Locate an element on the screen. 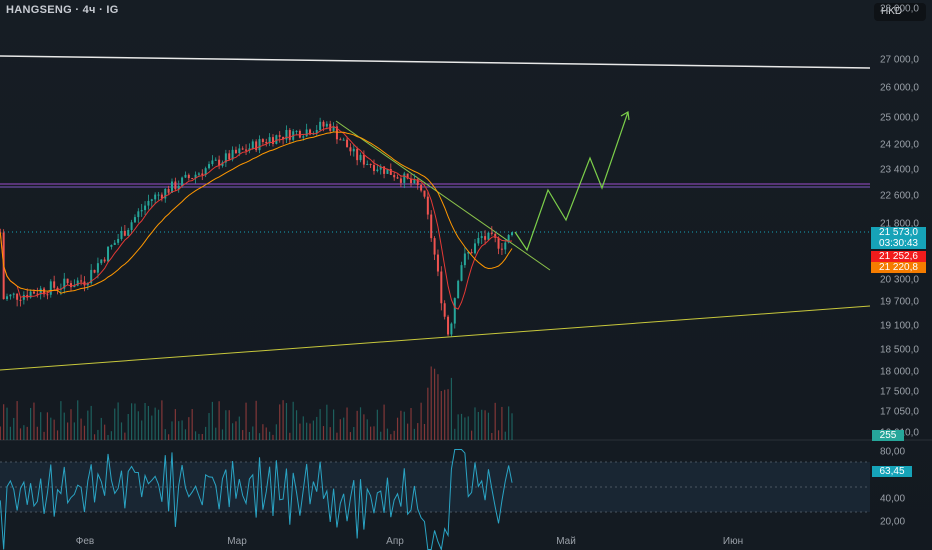 This screenshot has height=550, width=932. rsi-tick: 20,00 is located at coordinates (893, 522).